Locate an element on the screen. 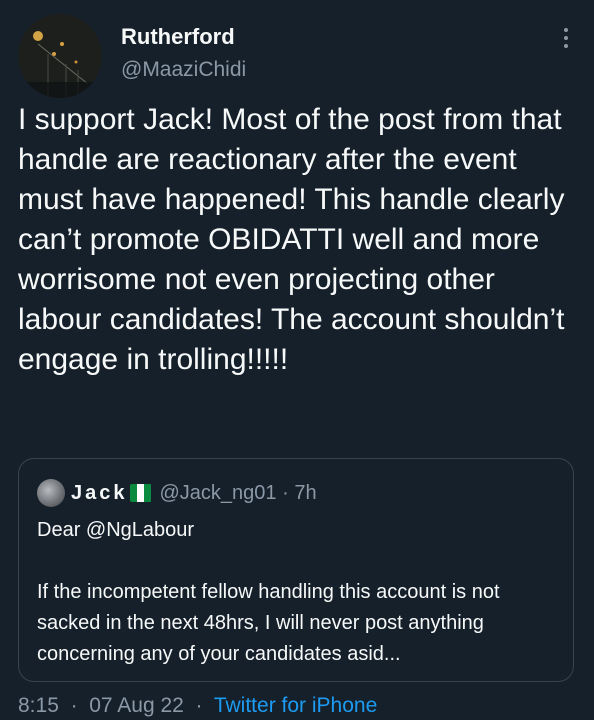  quoted-tweet-line-1: Dear @NgLabour is located at coordinates (116, 530).